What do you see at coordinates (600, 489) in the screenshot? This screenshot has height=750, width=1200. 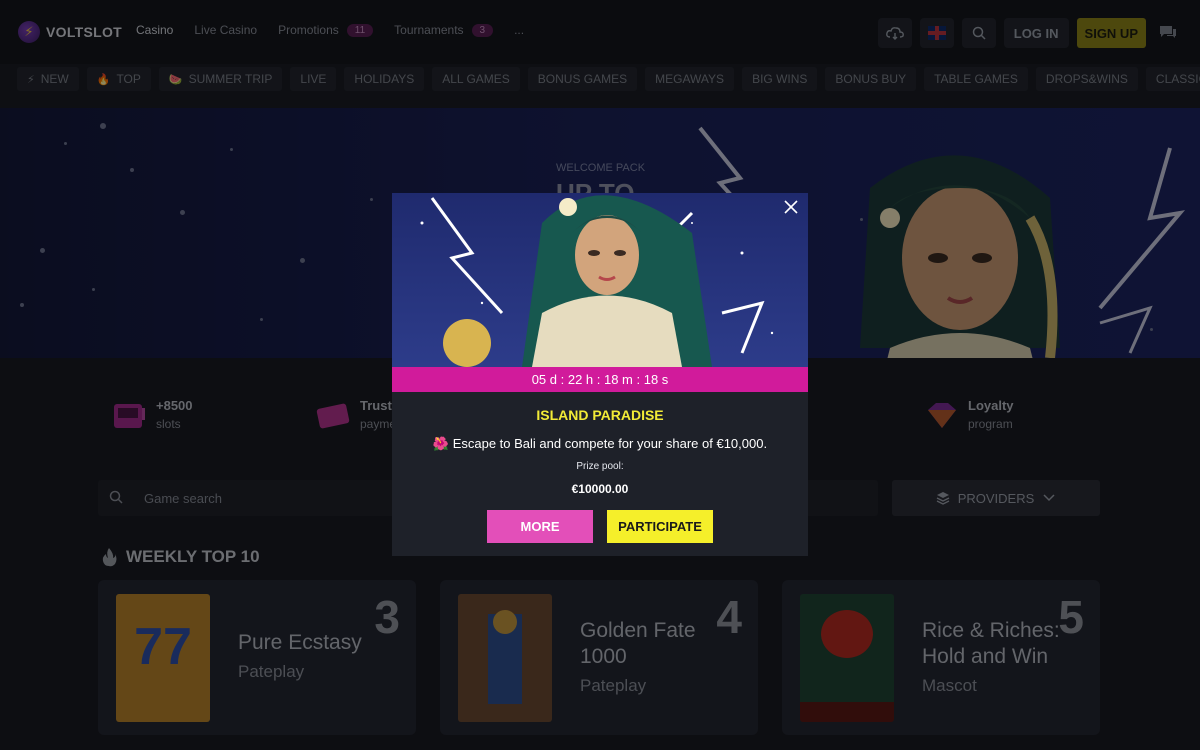 I see `prize-pool-value: €10000.00` at bounding box center [600, 489].